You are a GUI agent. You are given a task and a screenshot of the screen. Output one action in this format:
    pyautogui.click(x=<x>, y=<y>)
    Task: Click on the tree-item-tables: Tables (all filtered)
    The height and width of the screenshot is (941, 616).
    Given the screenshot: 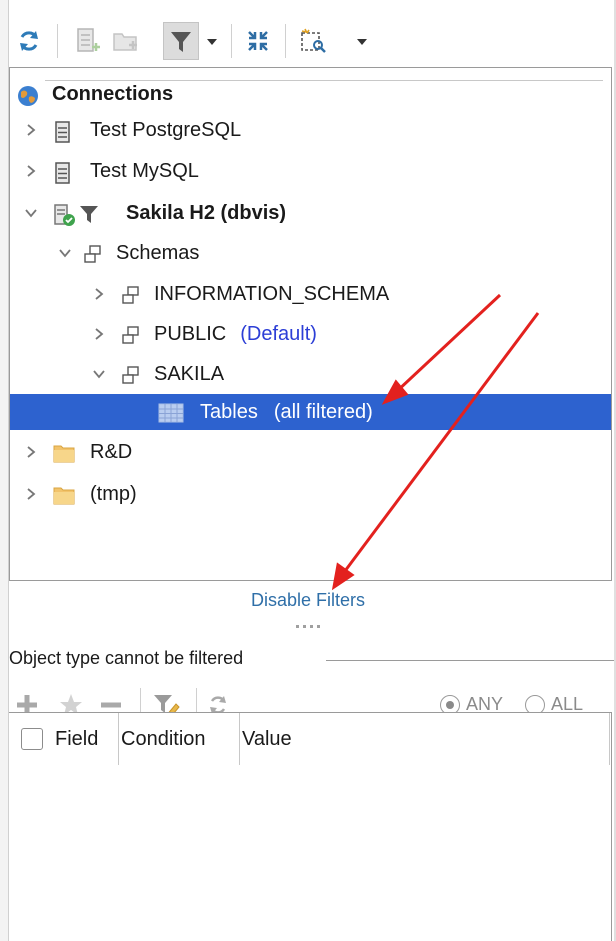 What is the action you would take?
    pyautogui.click(x=310, y=412)
    